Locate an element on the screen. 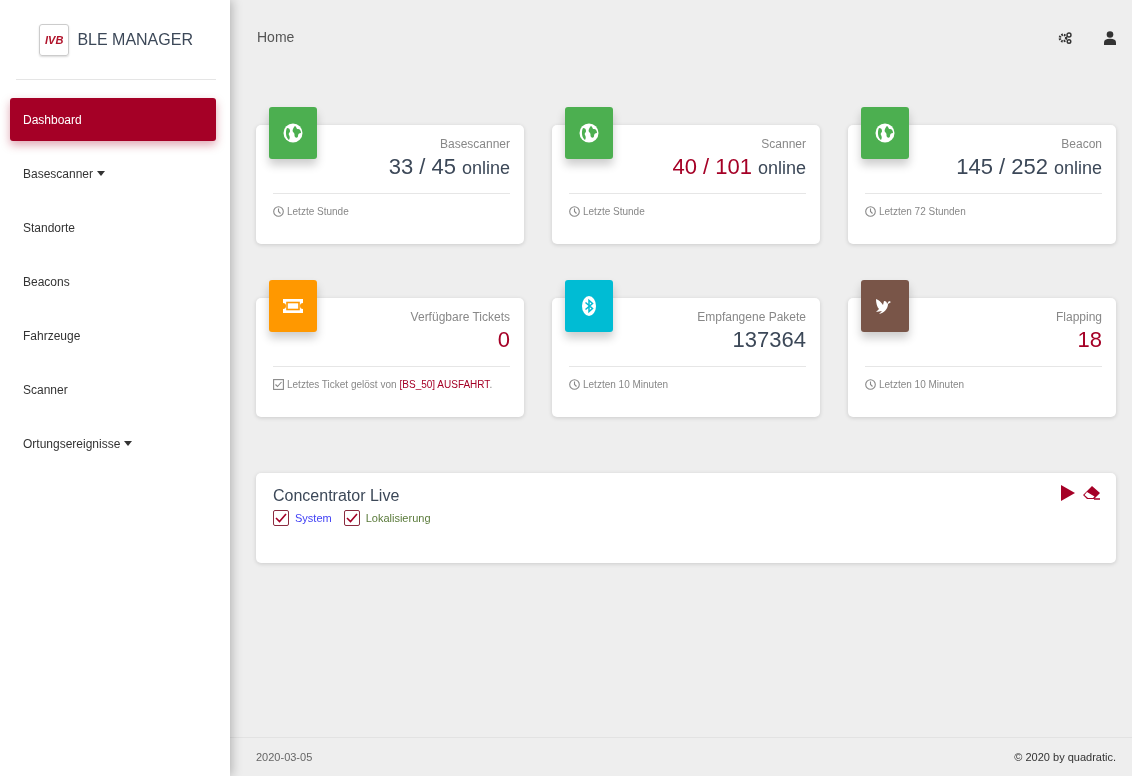 This screenshot has height=776, width=1132. footer-date: 2020-03-05 is located at coordinates (284, 757).